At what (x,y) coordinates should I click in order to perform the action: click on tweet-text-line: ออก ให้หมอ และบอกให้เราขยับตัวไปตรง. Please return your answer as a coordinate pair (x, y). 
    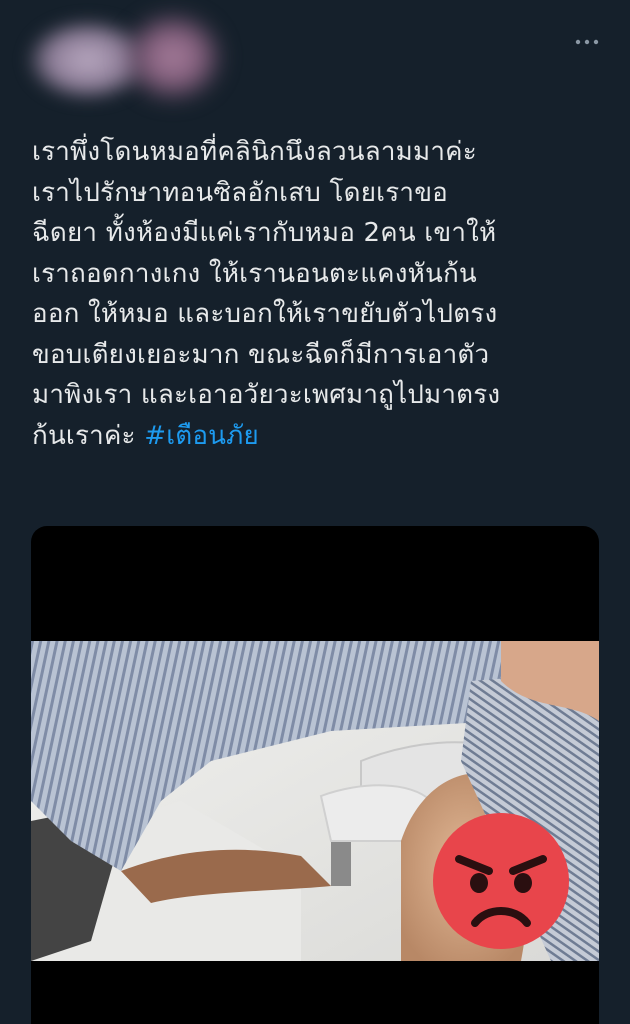
    Looking at the image, I should click on (265, 314).